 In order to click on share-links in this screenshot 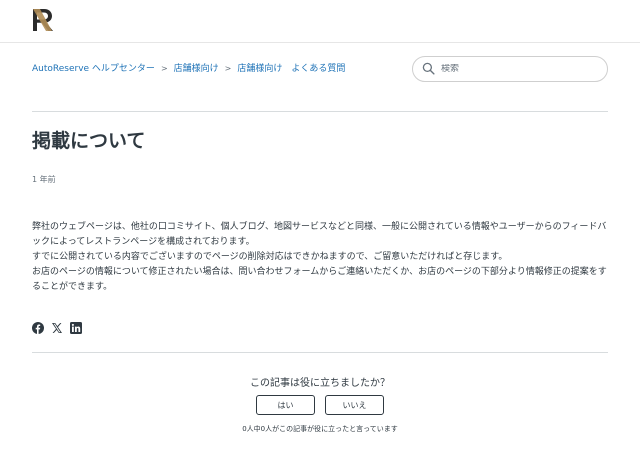, I will do `click(57, 328)`.